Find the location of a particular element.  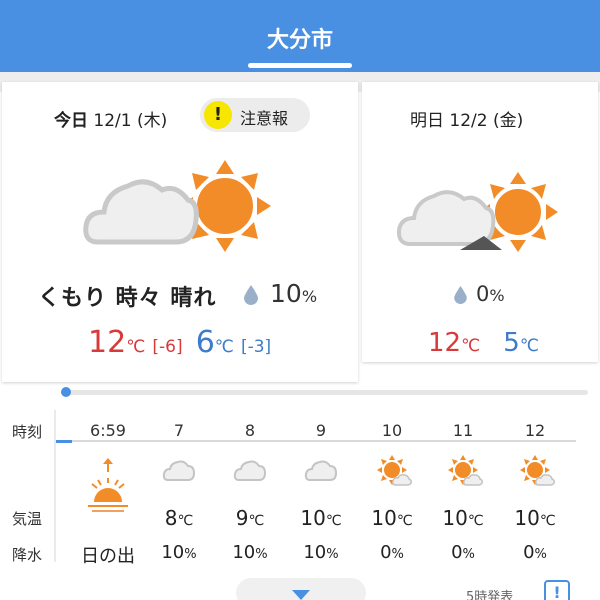

hour-time: 8 is located at coordinates (250, 430).